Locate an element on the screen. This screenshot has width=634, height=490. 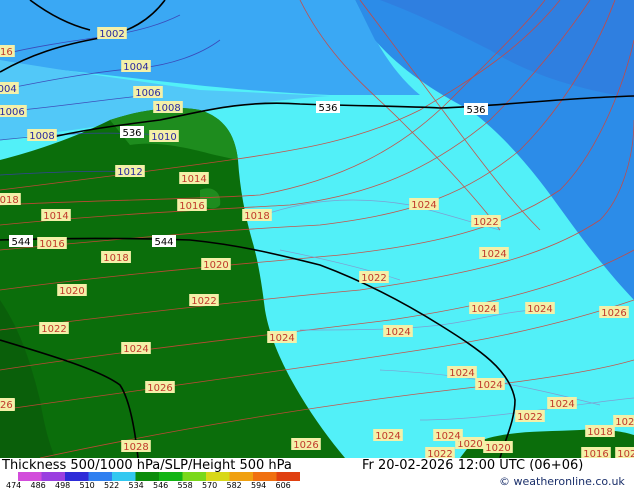
slp-label: 1028 is located at coordinates (136, 446).